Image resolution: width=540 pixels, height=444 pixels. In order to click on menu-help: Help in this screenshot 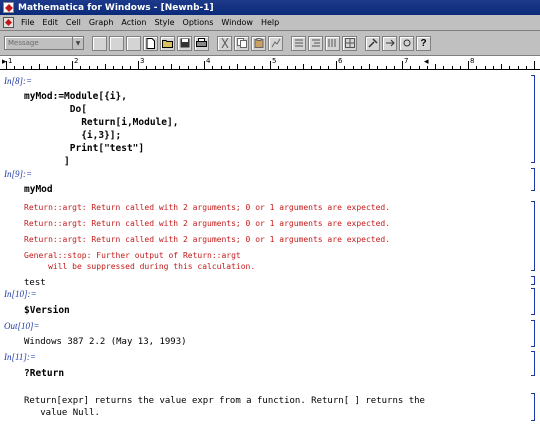, I will do `click(270, 22)`.